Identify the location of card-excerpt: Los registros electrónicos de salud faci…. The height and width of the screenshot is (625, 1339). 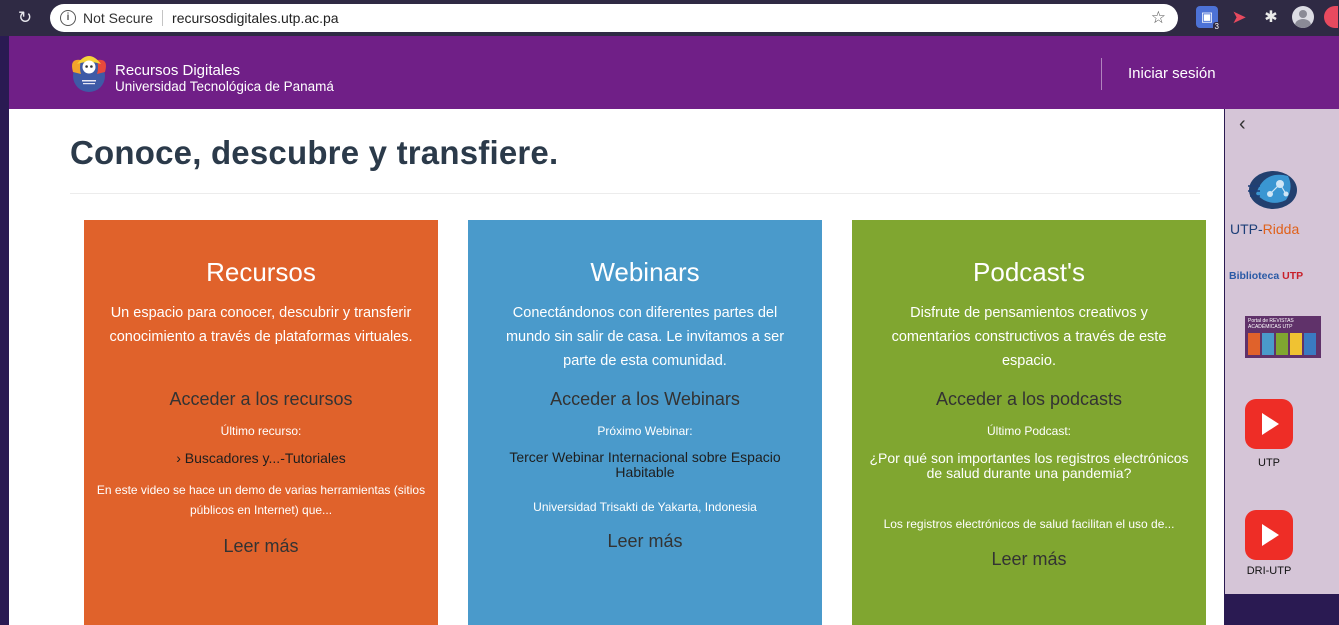
(1029, 524).